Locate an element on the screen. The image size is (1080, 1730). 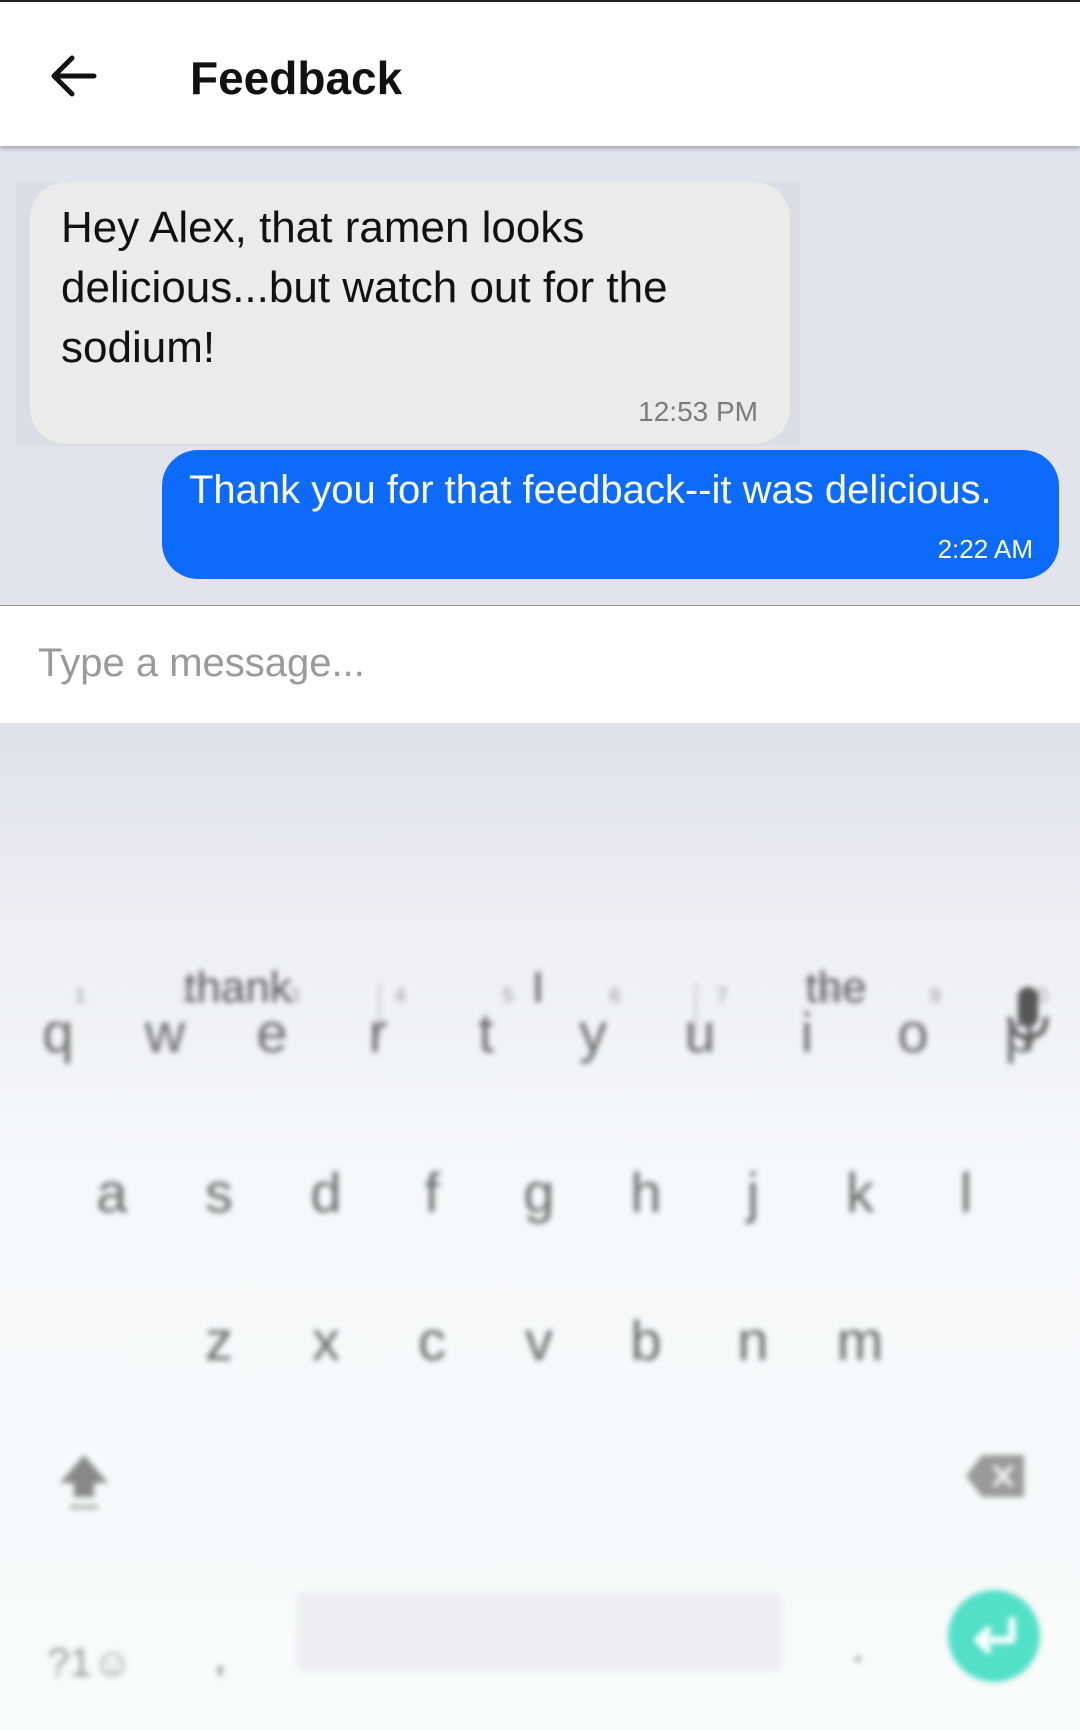
key-d: d is located at coordinates (326, 1193).